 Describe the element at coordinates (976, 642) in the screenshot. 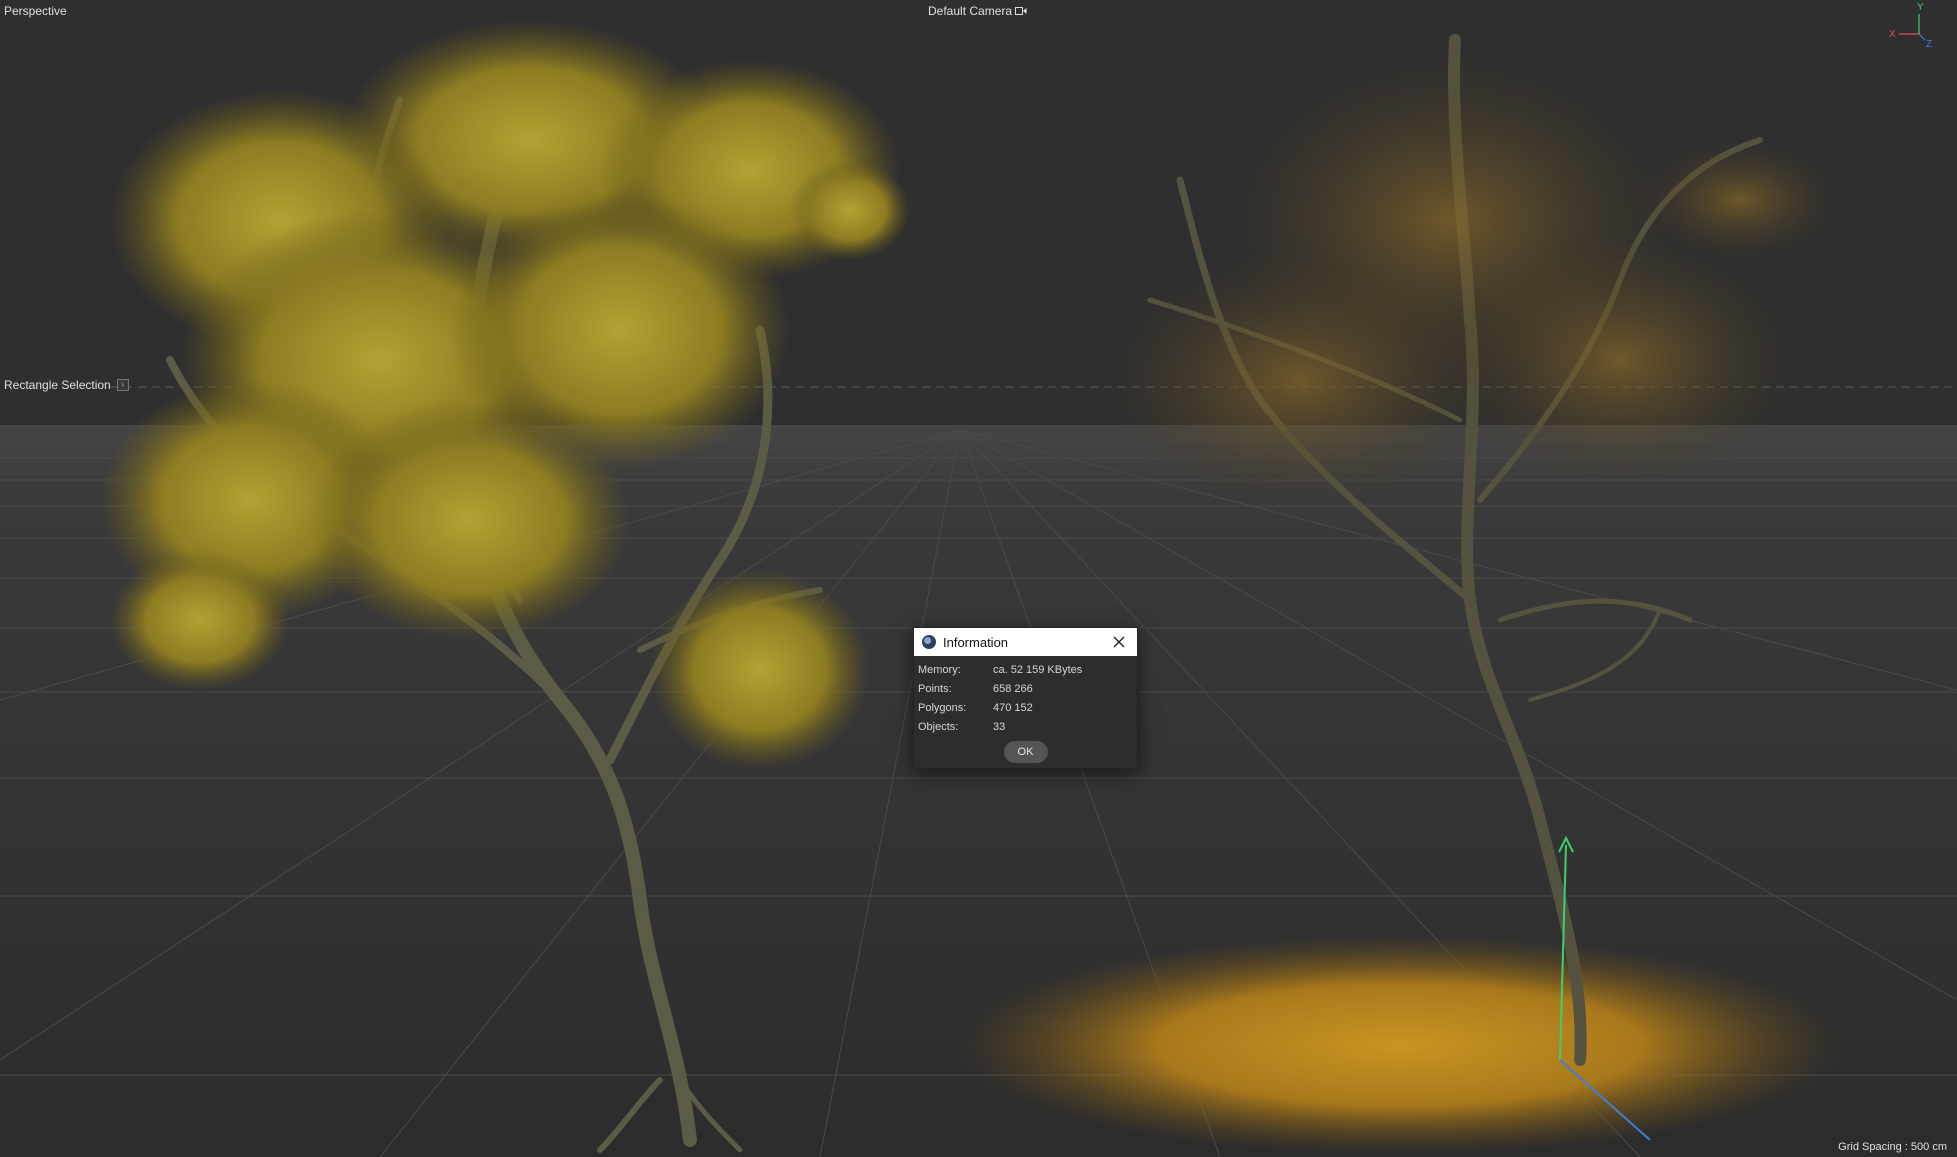

I see `dialog-title: Information` at that location.